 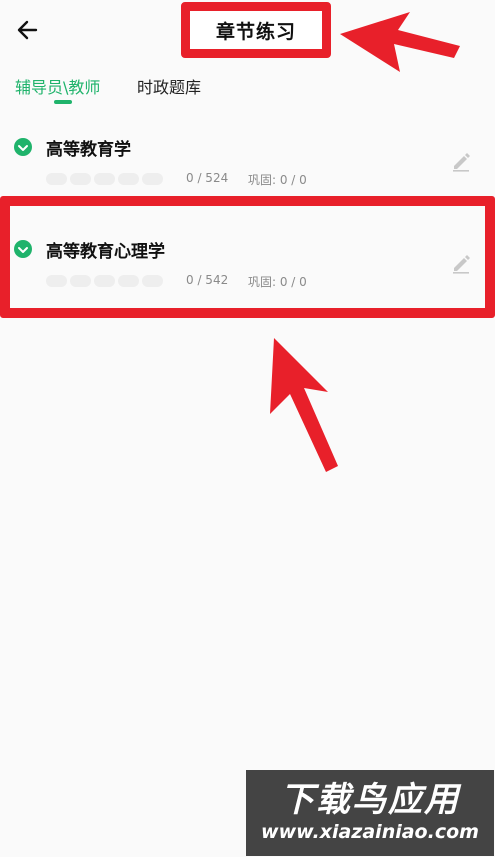 I want to click on active-tab-indicator, so click(x=63, y=102).